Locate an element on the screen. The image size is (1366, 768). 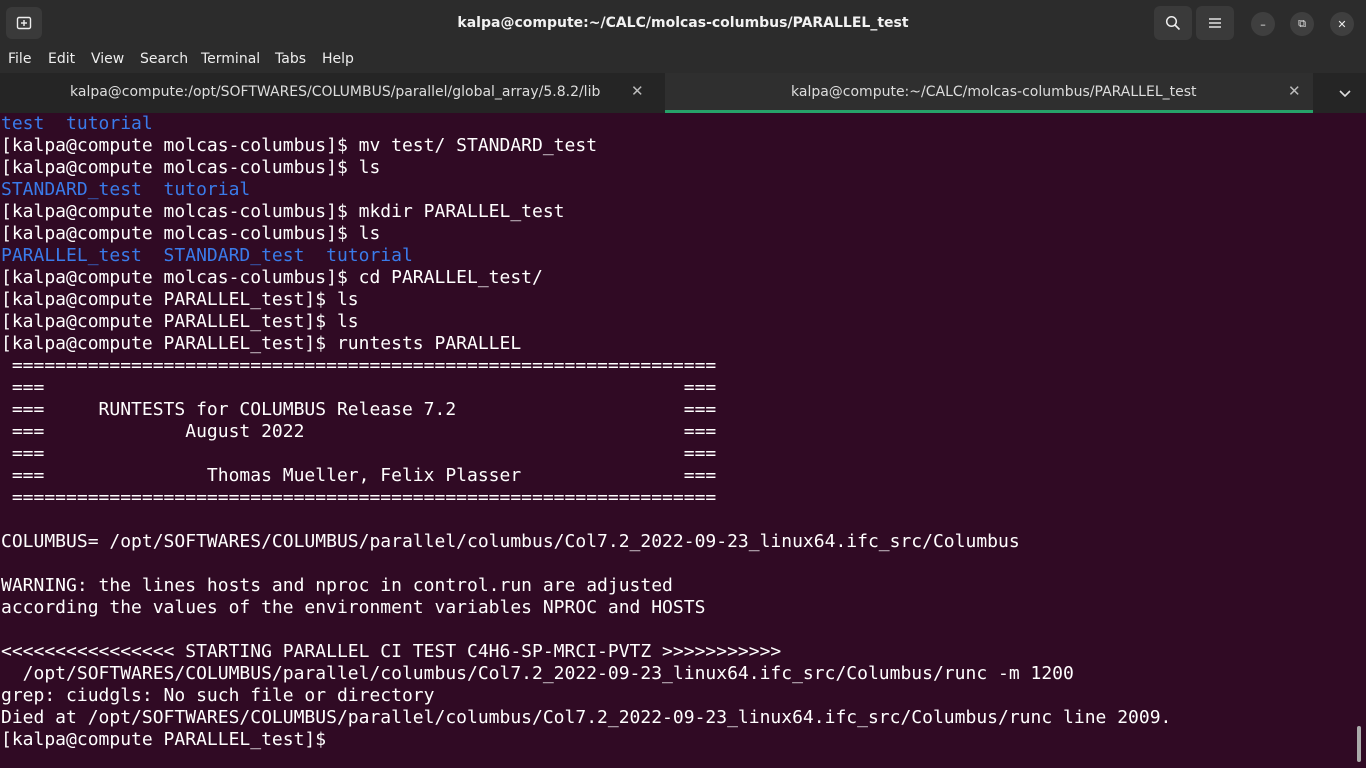
search-icon is located at coordinates (1173, 23).